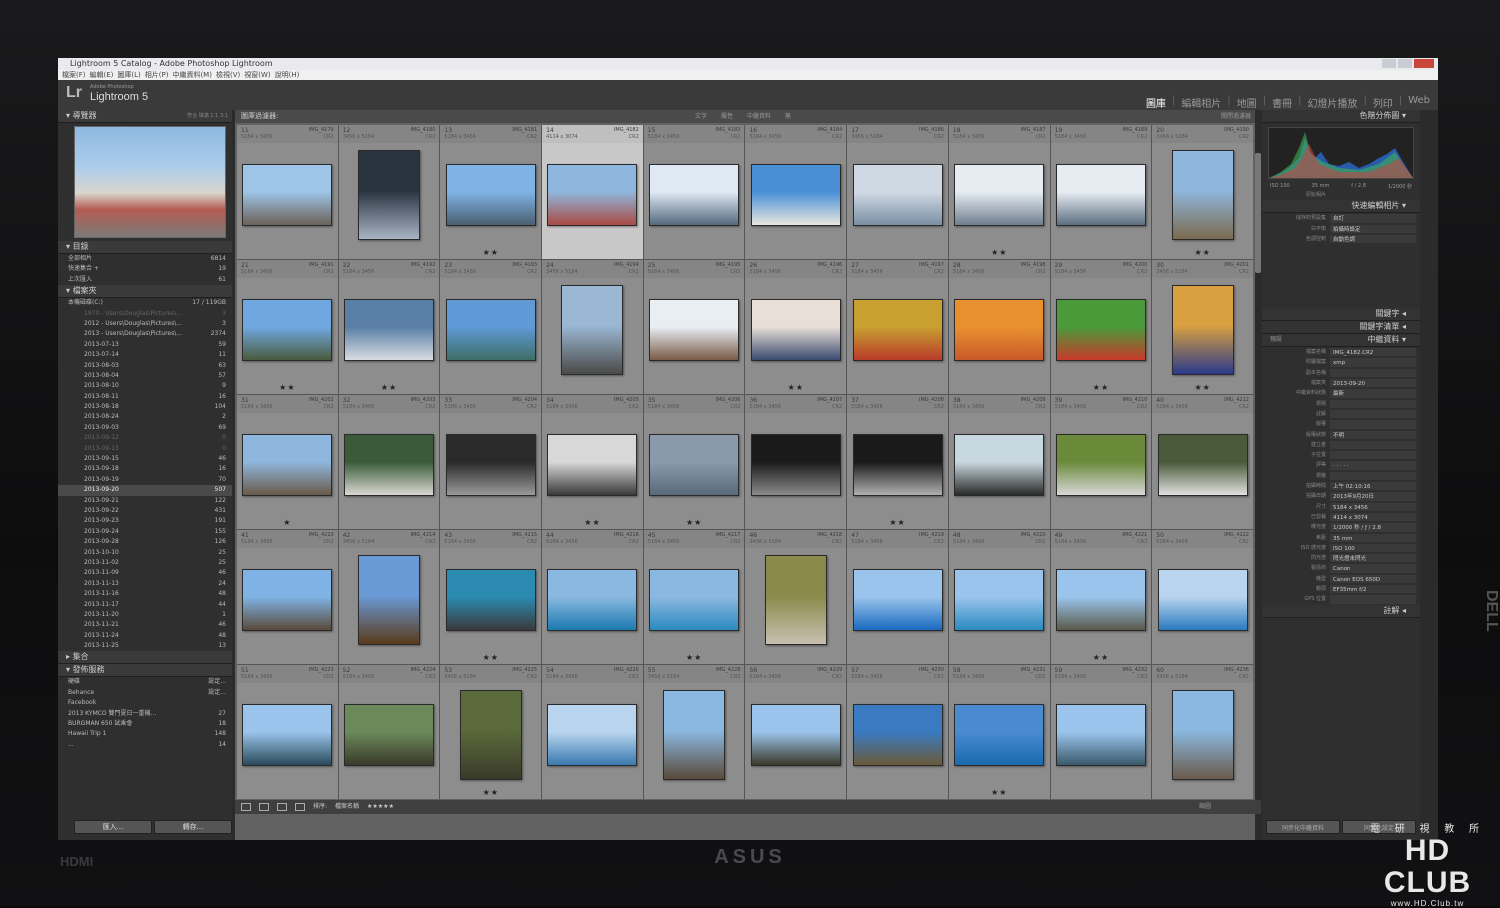 The image size is (1500, 908). What do you see at coordinates (1373, 465) in the screenshot?
I see `metadata-row-value: · · · · ·` at bounding box center [1373, 465].